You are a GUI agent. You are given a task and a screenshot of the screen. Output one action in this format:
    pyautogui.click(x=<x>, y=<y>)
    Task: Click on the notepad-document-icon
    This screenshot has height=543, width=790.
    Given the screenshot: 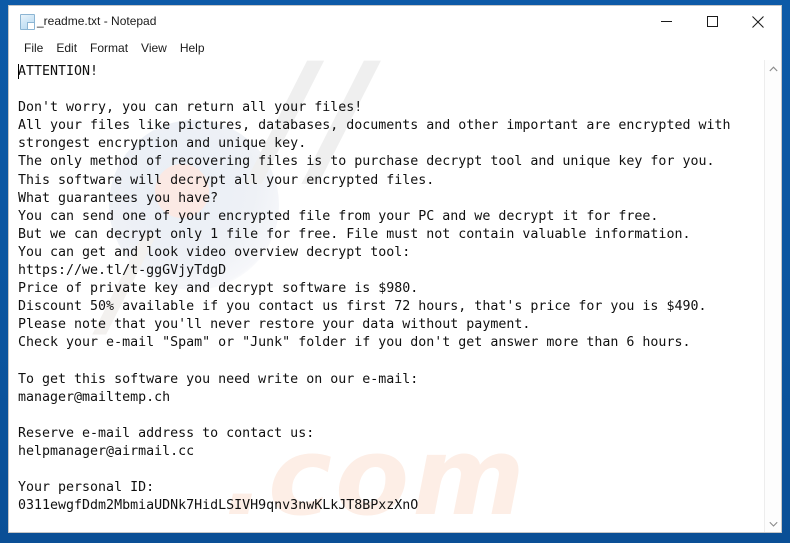 What is the action you would take?
    pyautogui.click(x=27, y=21)
    